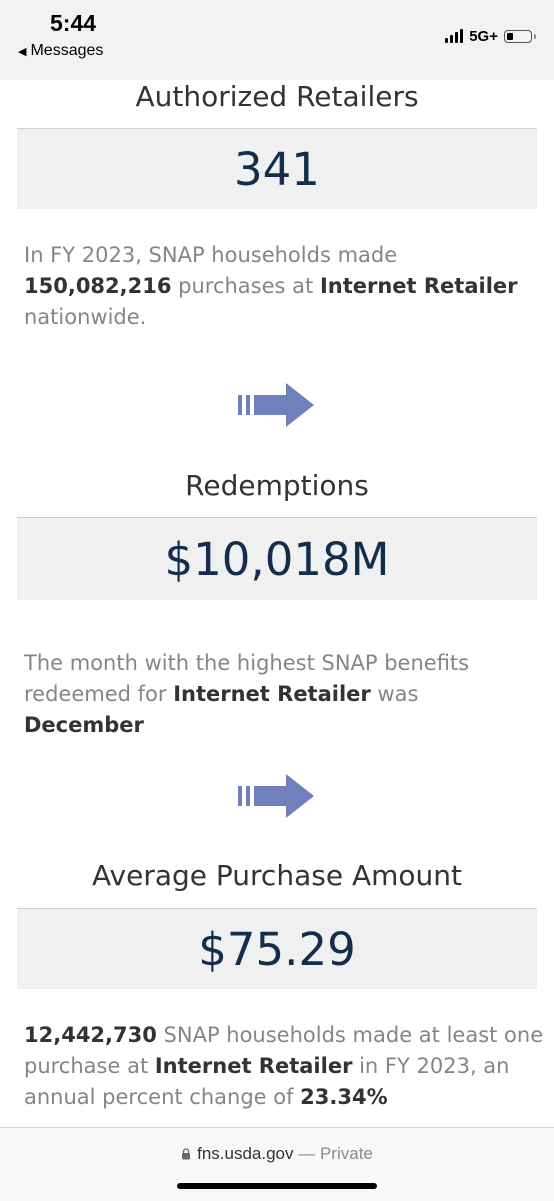 This screenshot has width=554, height=1201. Describe the element at coordinates (22, 51) in the screenshot. I see `back-arrow-icon: ◀` at that location.